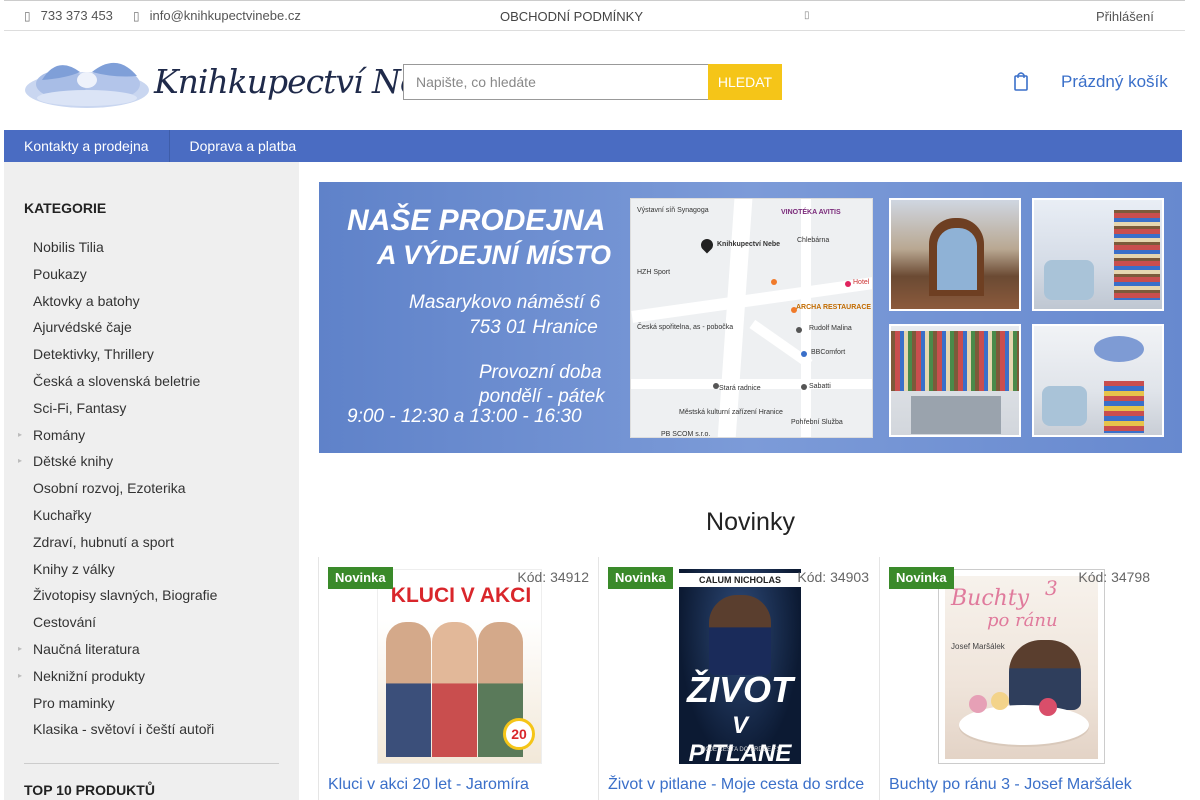 The height and width of the screenshot is (800, 1200). I want to click on map-label-radnice: Stará radnice, so click(740, 388).